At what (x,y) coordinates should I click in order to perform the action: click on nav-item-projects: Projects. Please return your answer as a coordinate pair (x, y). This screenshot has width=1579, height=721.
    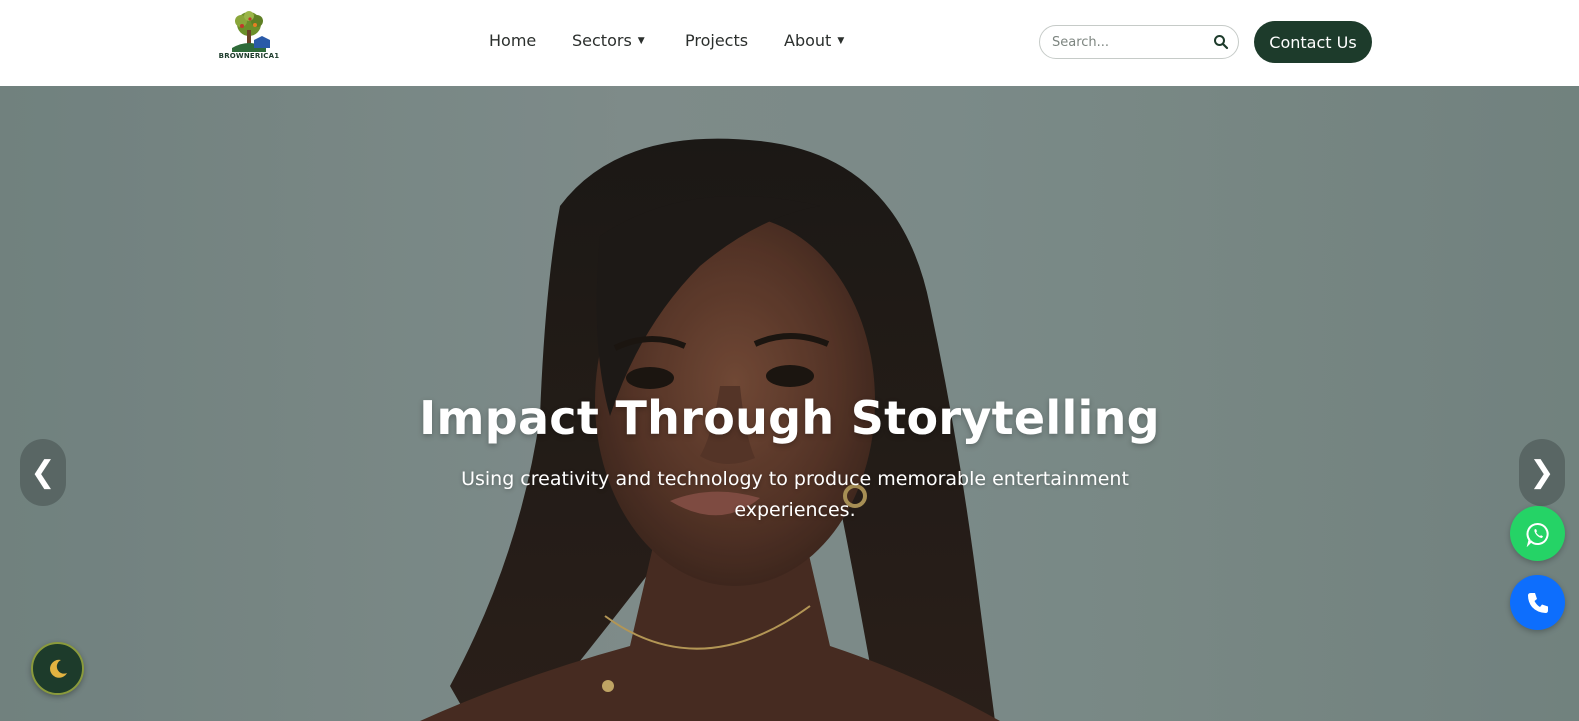
    Looking at the image, I should click on (716, 40).